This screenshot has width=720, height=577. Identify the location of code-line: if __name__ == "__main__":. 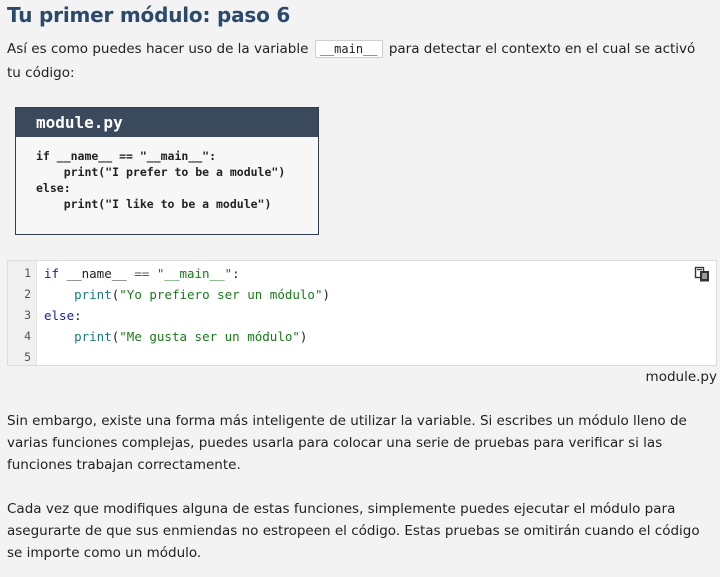
(142, 273).